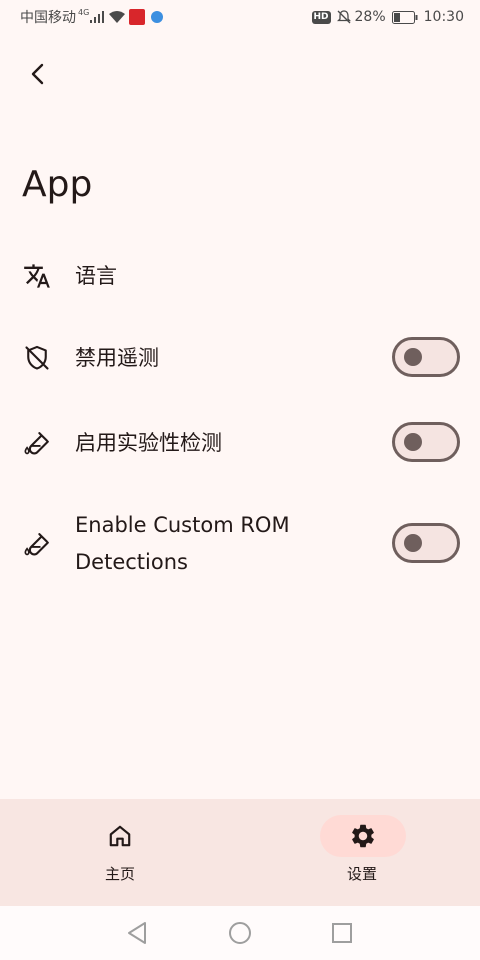 This screenshot has height=960, width=480. I want to click on bell-off-icon, so click(343, 17).